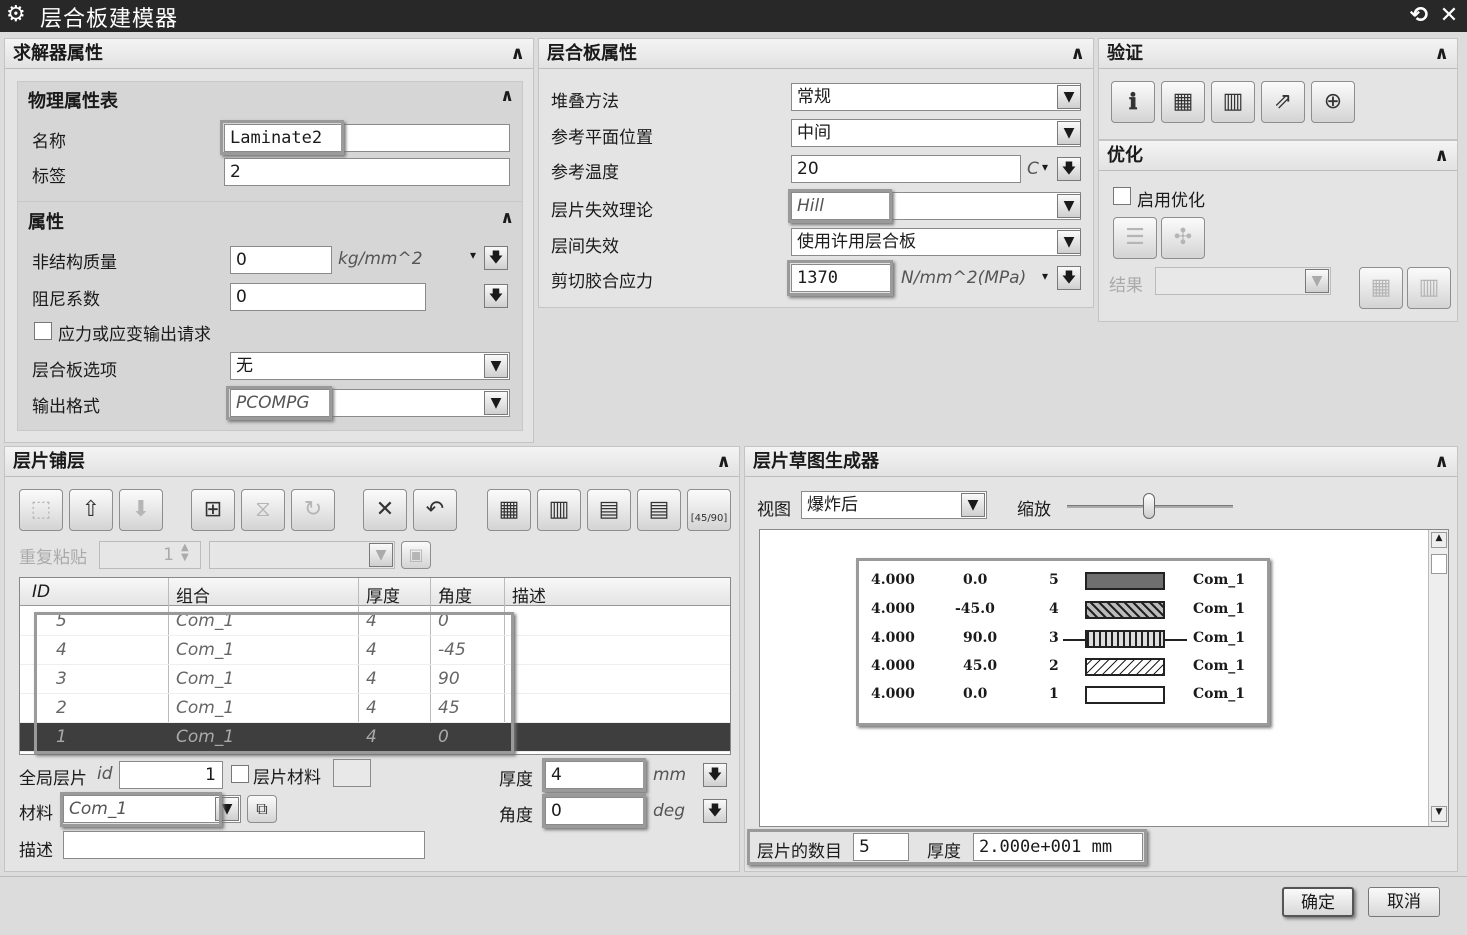 This screenshot has width=1467, height=935. What do you see at coordinates (894, 505) in the screenshot?
I see `view-select: 爆炸后` at bounding box center [894, 505].